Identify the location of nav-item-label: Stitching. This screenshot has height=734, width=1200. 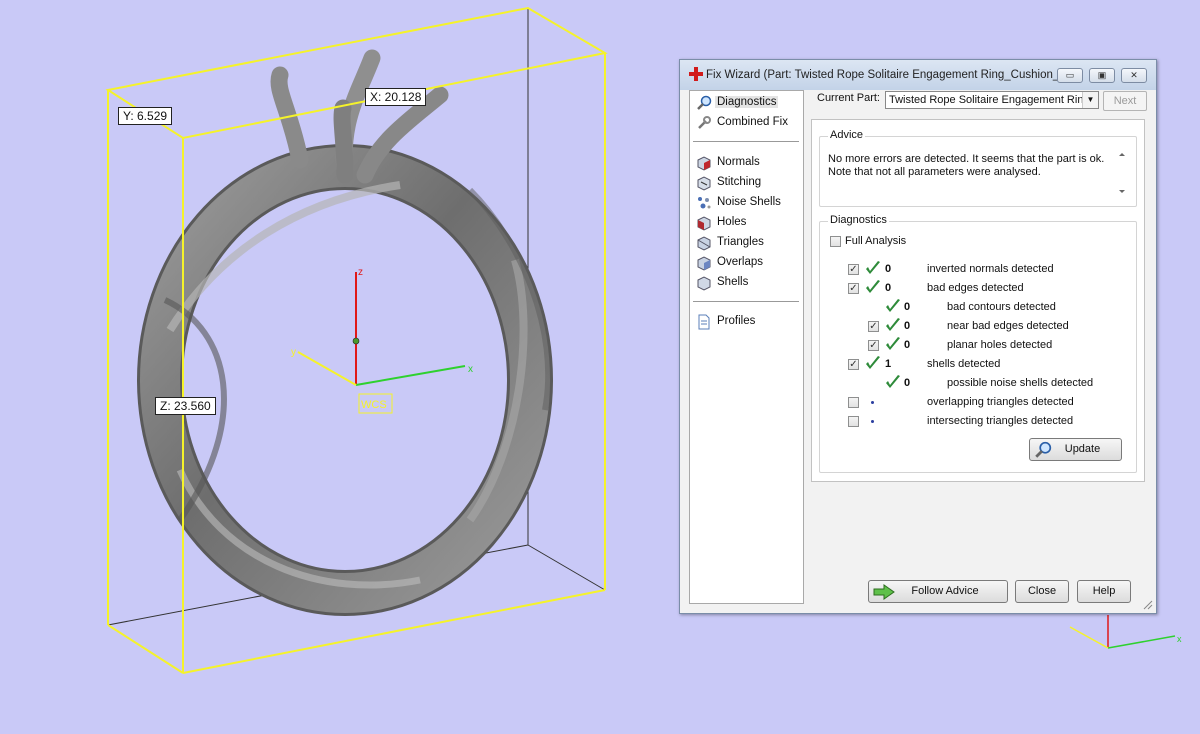
(739, 182).